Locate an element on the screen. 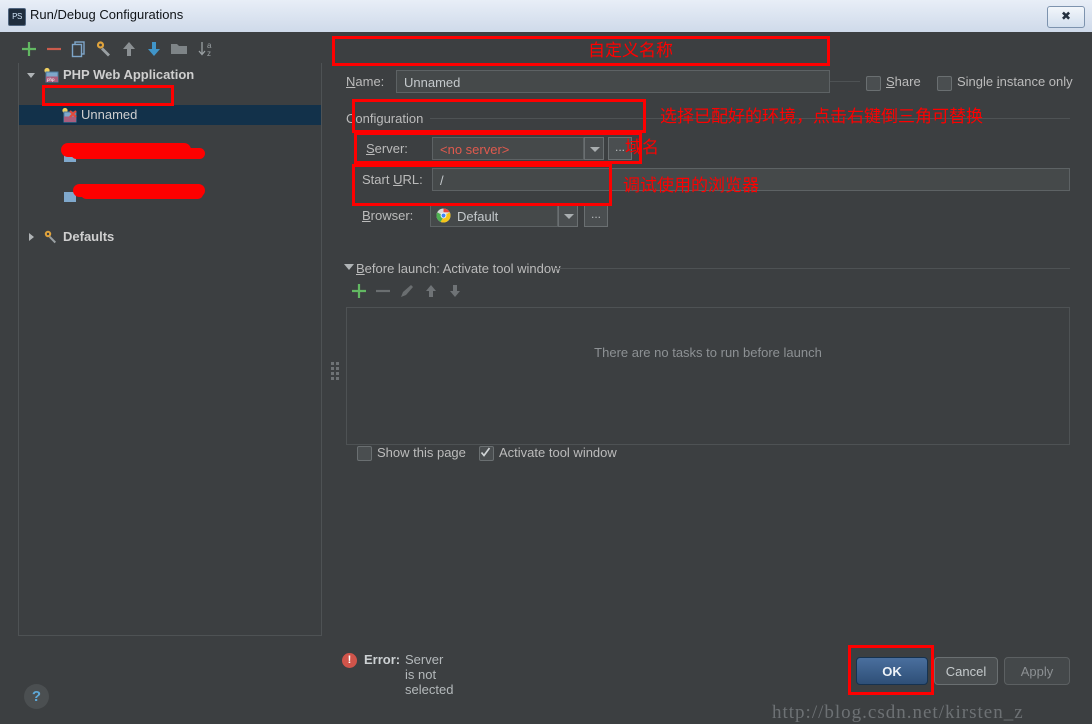 This screenshot has width=1092, height=724. empty-task-list-message: There are no tasks to run before launch is located at coordinates (708, 352).